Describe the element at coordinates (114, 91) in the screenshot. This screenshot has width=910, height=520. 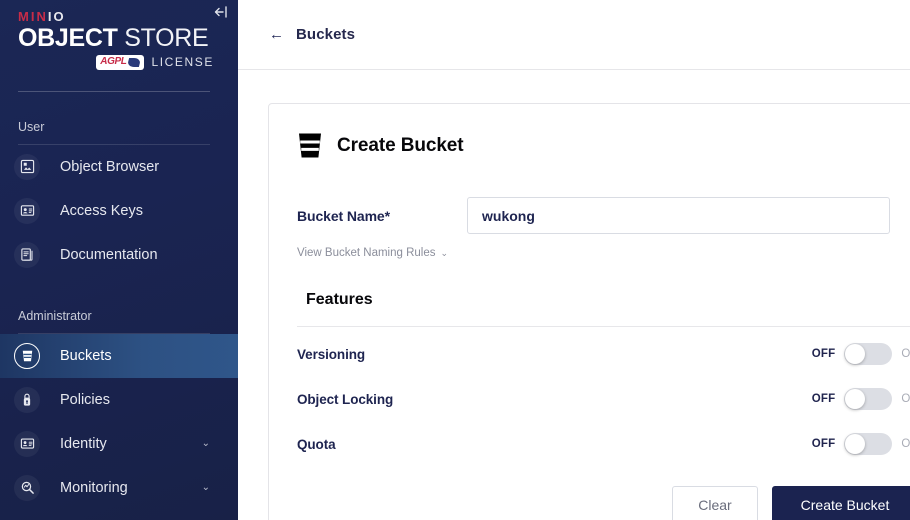
I see `sidebar-divider` at that location.